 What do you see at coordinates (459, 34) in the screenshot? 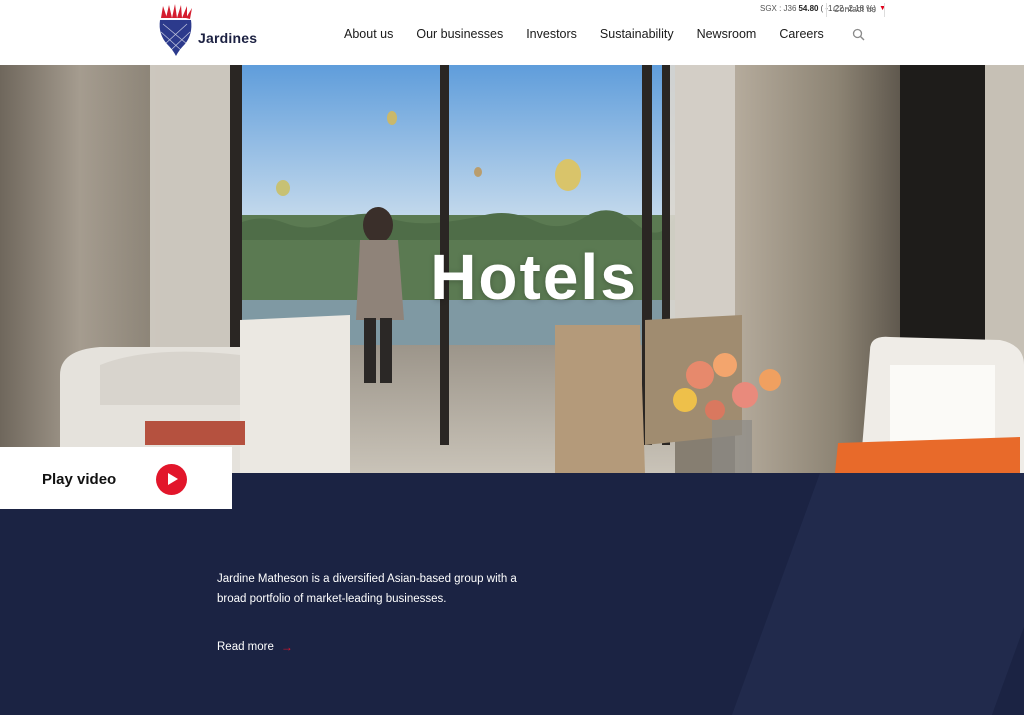
I see `nav-our-businesses: Our businesses` at bounding box center [459, 34].